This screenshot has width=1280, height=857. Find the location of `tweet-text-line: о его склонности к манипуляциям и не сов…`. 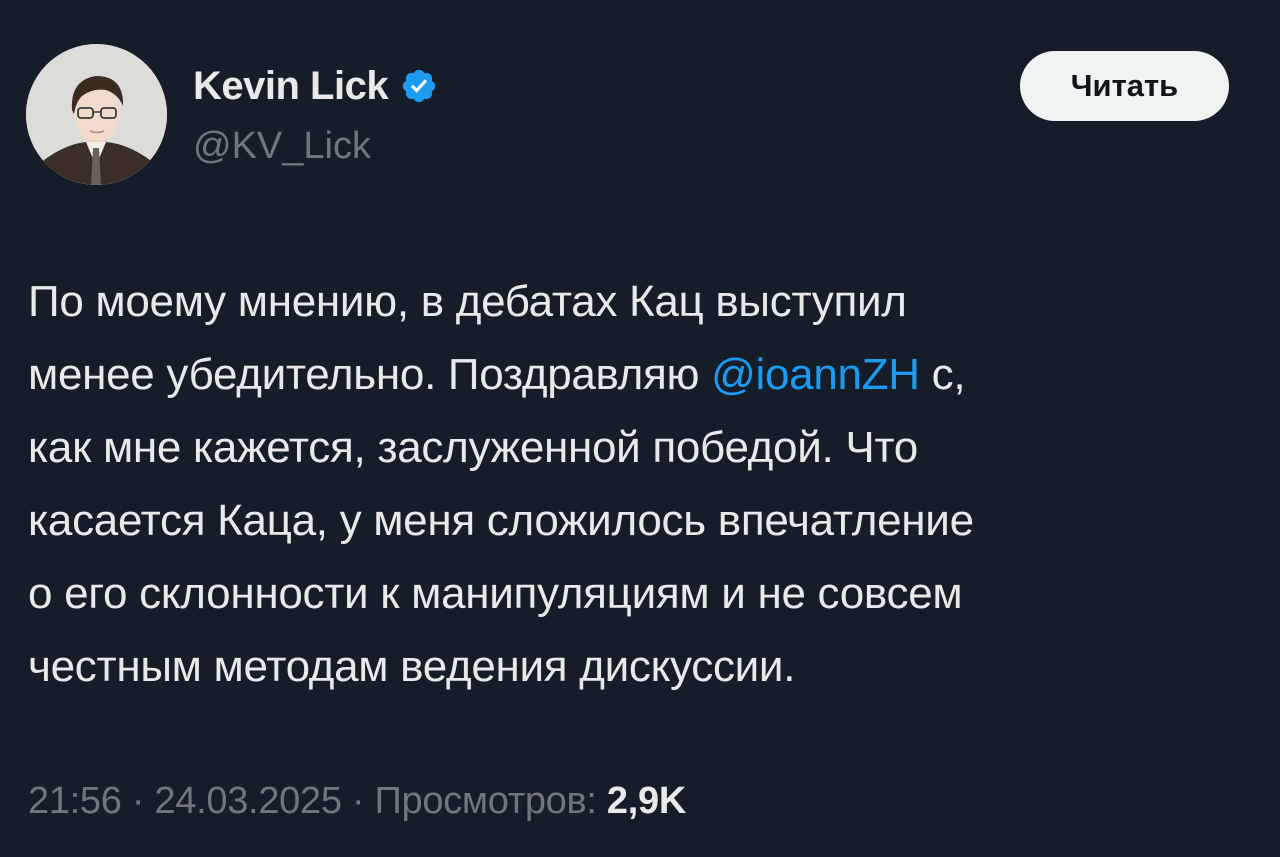

tweet-text-line: о его склонности к манипуляциям и не сов… is located at coordinates (495, 593).